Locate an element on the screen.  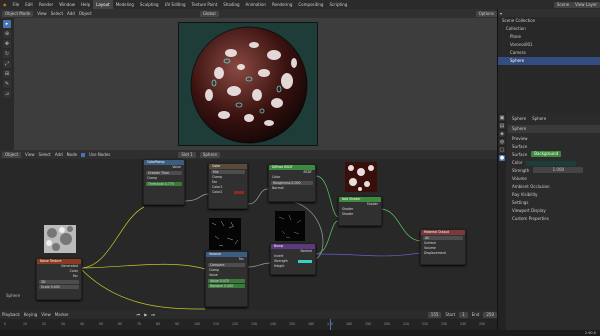
scene-tab-icon: ◈ is located at coordinates (502, 134).